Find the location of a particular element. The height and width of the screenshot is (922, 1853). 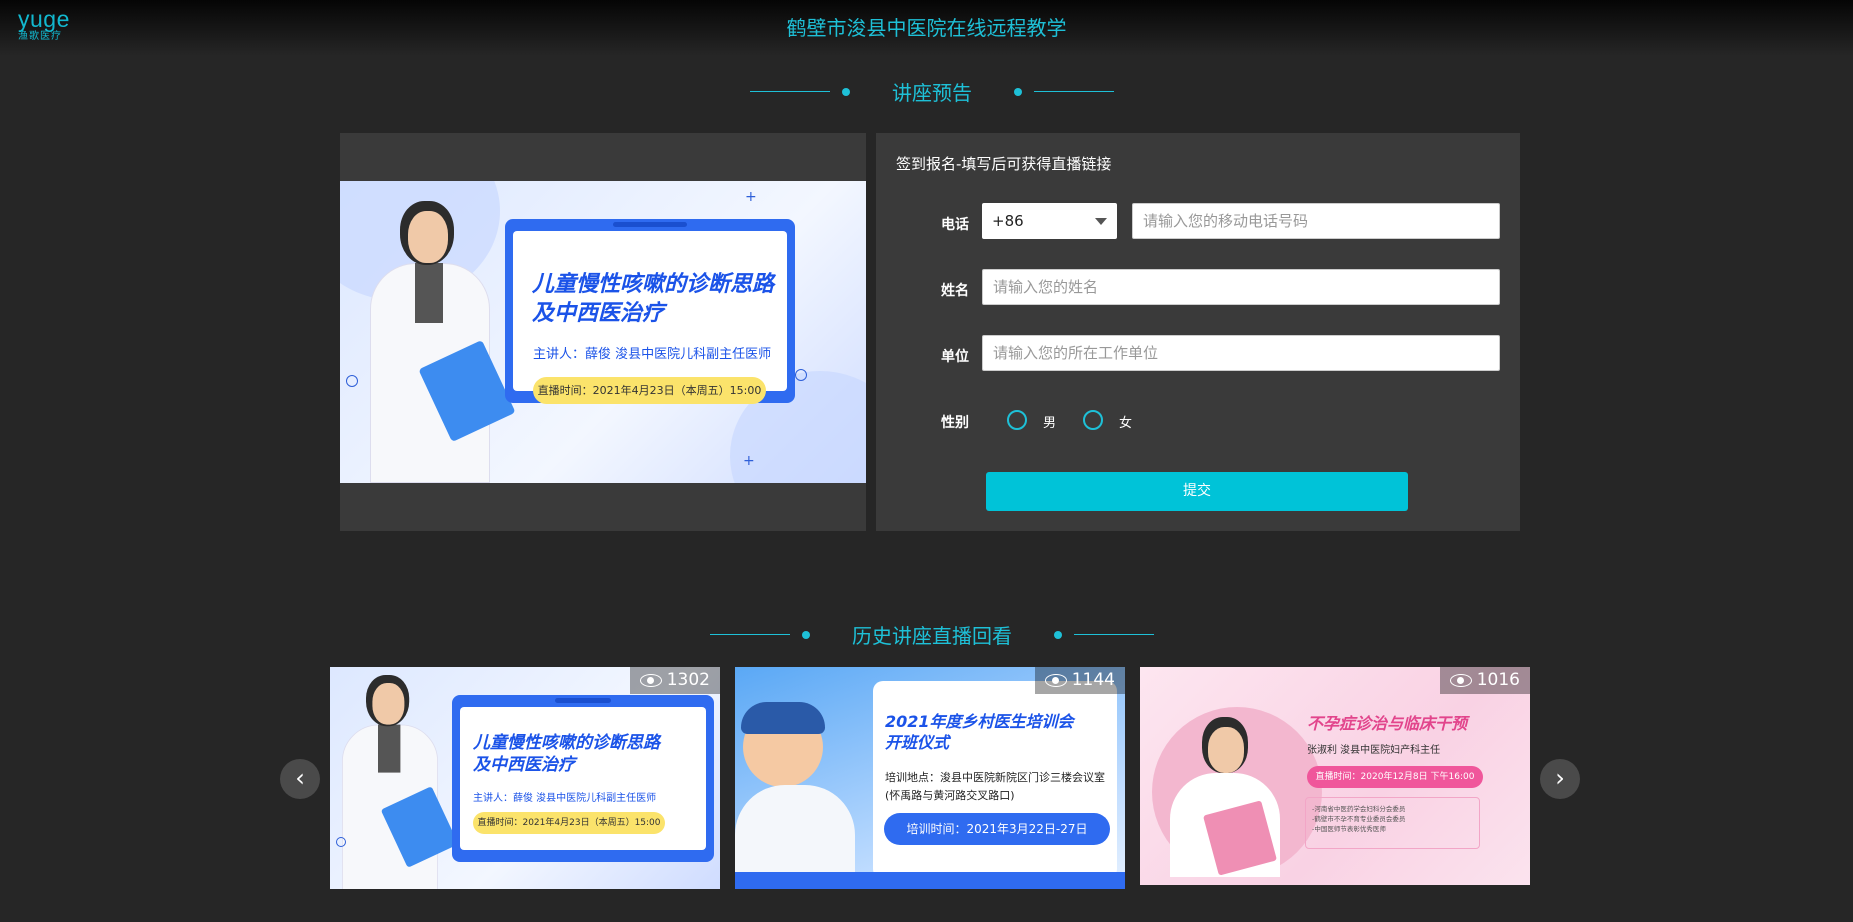

card-title: 不孕症诊治与临床干预 is located at coordinates (1387, 723).